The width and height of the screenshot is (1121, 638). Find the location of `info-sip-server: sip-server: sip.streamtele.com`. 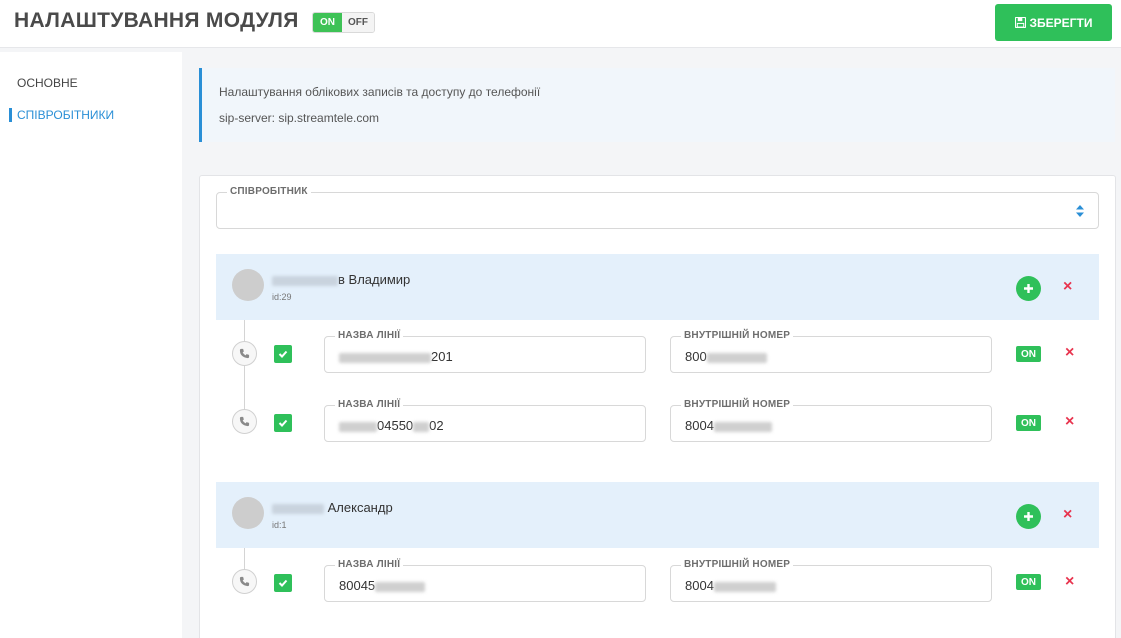

info-sip-server: sip-server: sip.streamtele.com is located at coordinates (299, 118).